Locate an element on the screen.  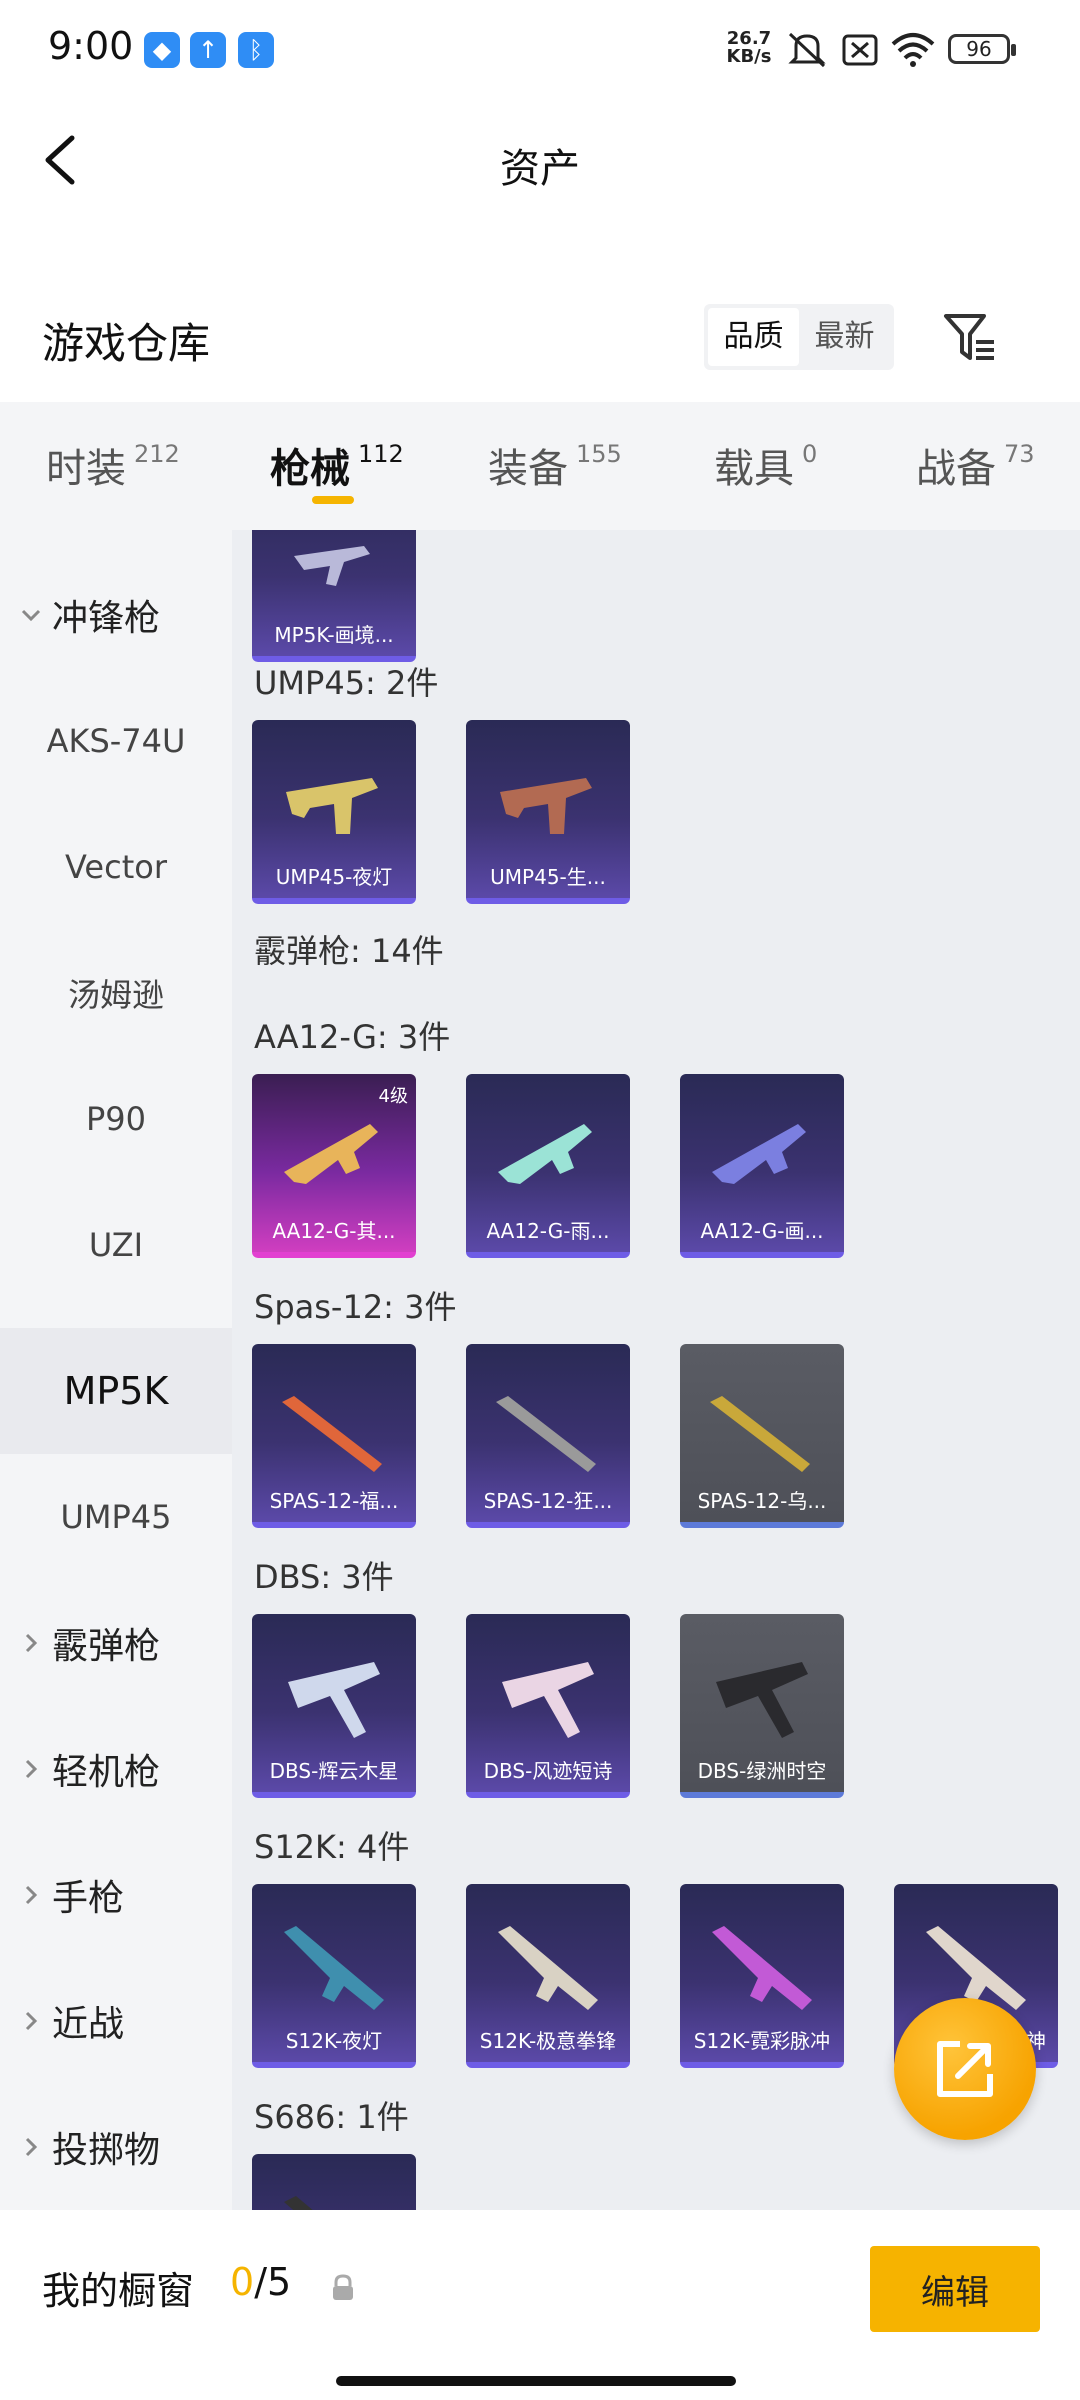
upload-icon: ↑ is located at coordinates (208, 50).